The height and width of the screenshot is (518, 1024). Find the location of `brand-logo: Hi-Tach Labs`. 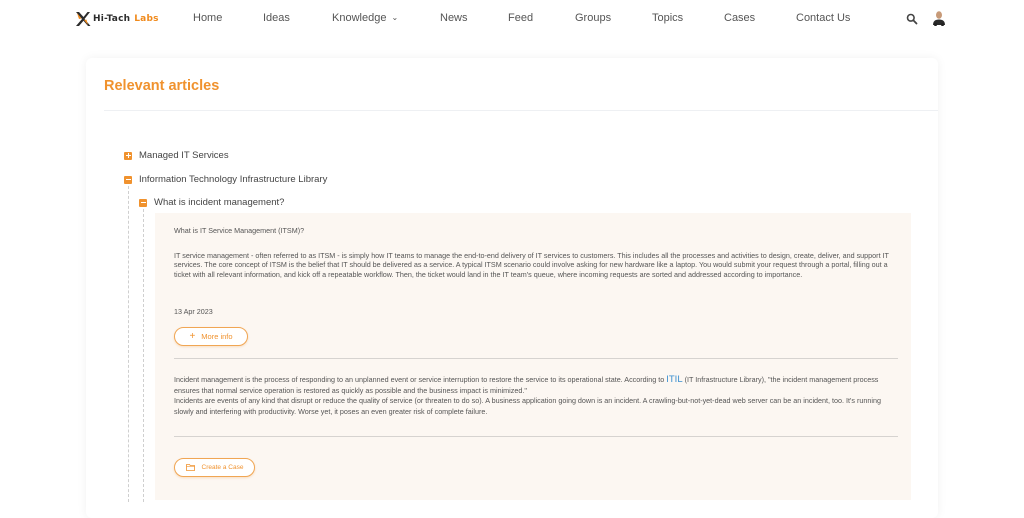

brand-logo: Hi-Tach Labs is located at coordinates (117, 19).